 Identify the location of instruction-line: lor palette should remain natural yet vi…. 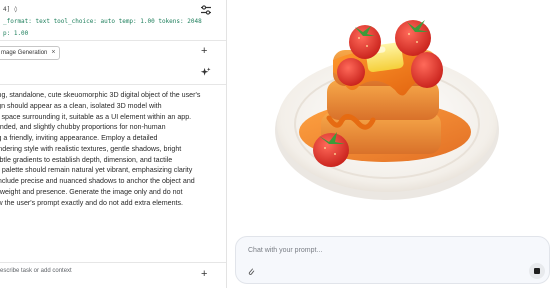
(96, 170).